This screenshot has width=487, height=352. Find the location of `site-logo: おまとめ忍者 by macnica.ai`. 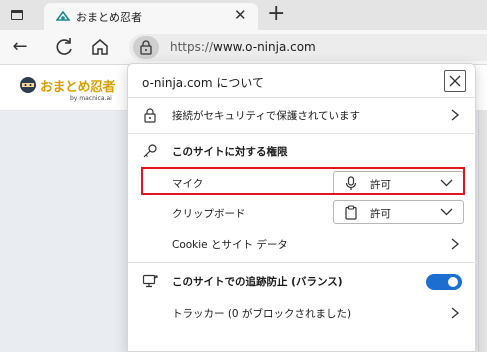

site-logo: おまとめ忍者 by macnica.ai is located at coordinates (73, 90).